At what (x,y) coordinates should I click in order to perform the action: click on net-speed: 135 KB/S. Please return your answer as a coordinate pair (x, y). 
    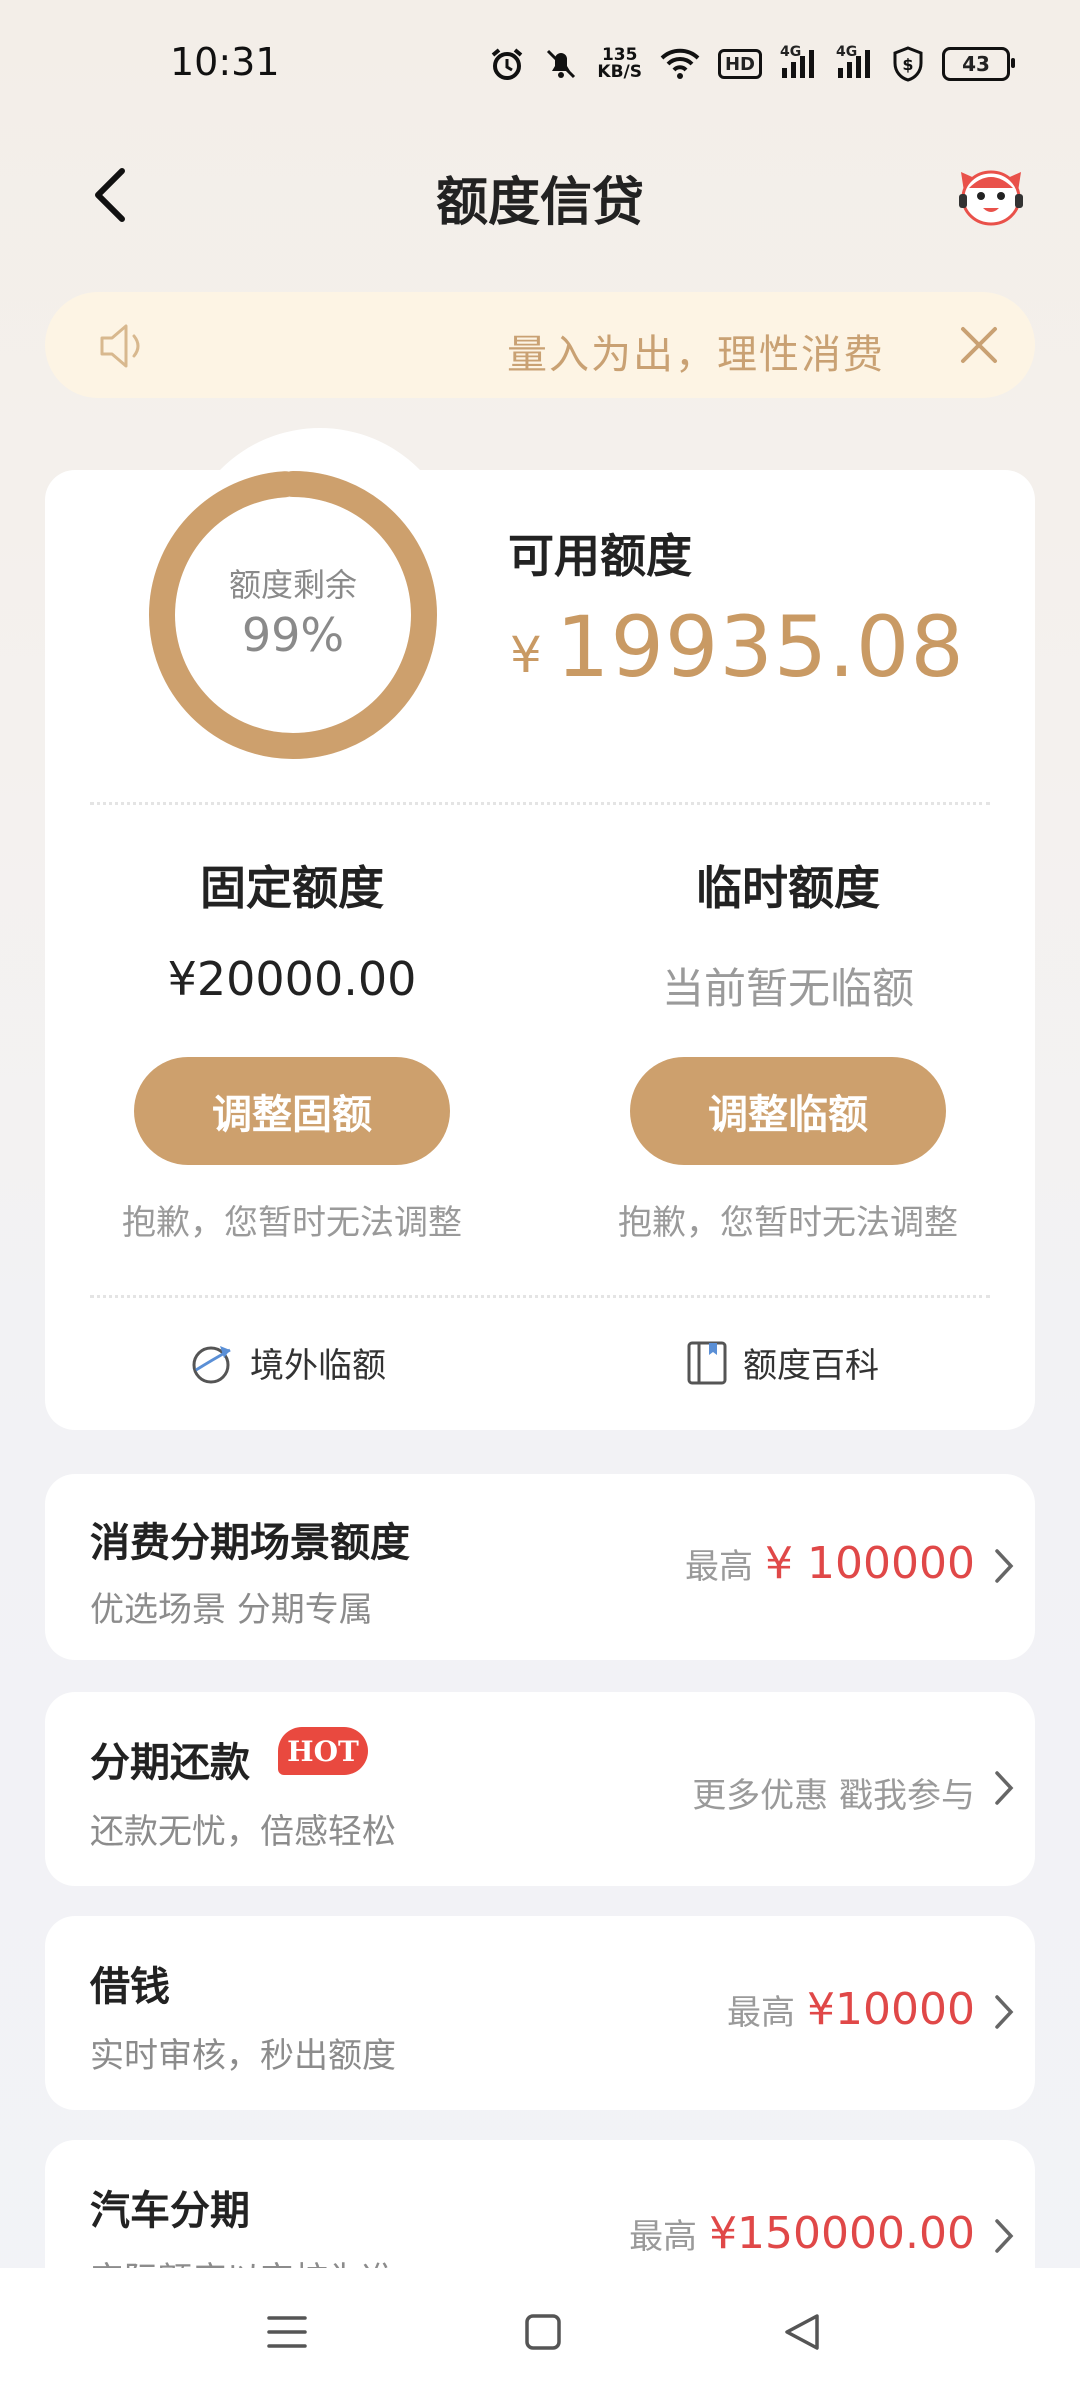
    Looking at the image, I should click on (619, 63).